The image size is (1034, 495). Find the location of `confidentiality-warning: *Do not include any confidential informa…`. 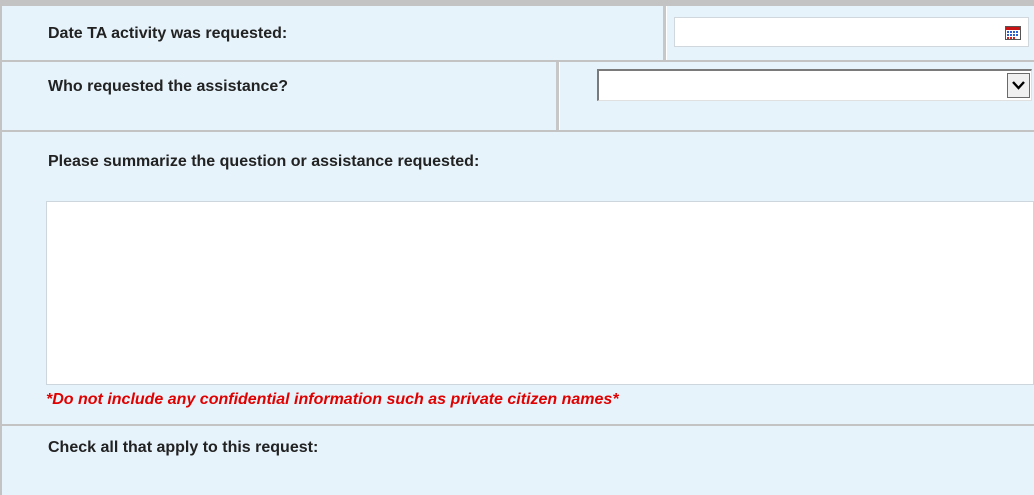

confidentiality-warning: *Do not include any confidential informa… is located at coordinates (332, 399).